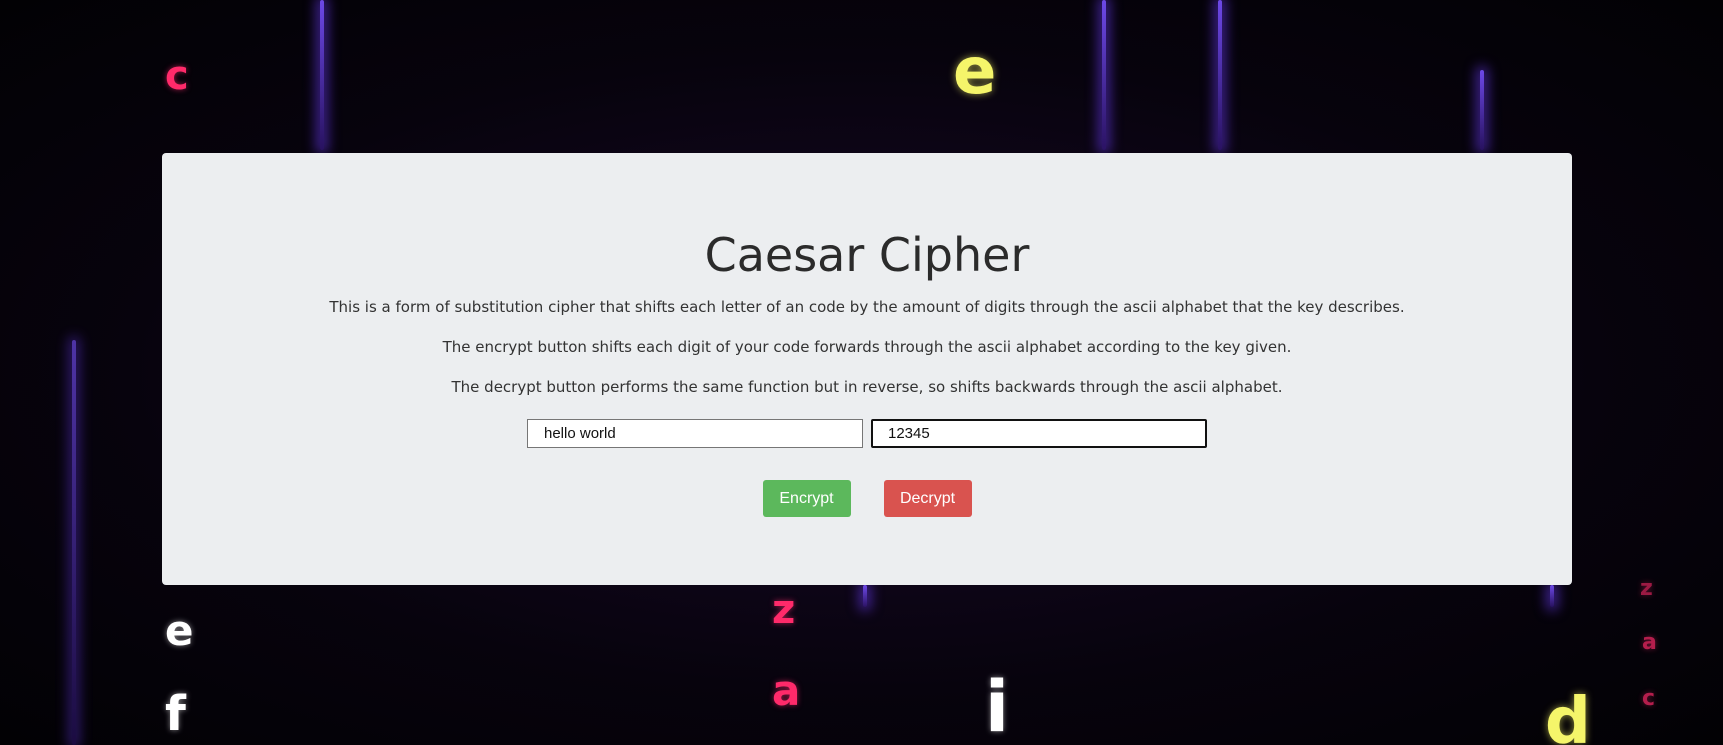 This screenshot has width=1723, height=745. I want to click on encrypt-button: Encrypt, so click(806, 498).